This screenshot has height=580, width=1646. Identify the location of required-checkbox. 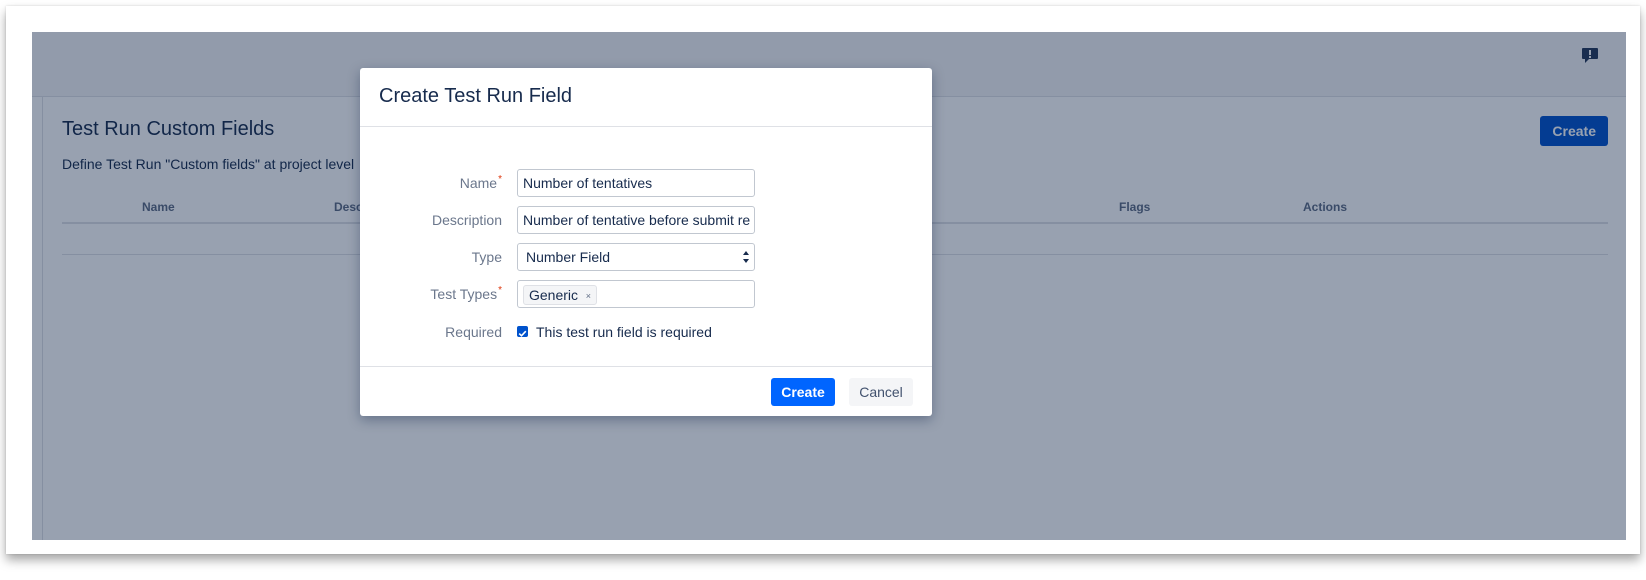
(522, 331).